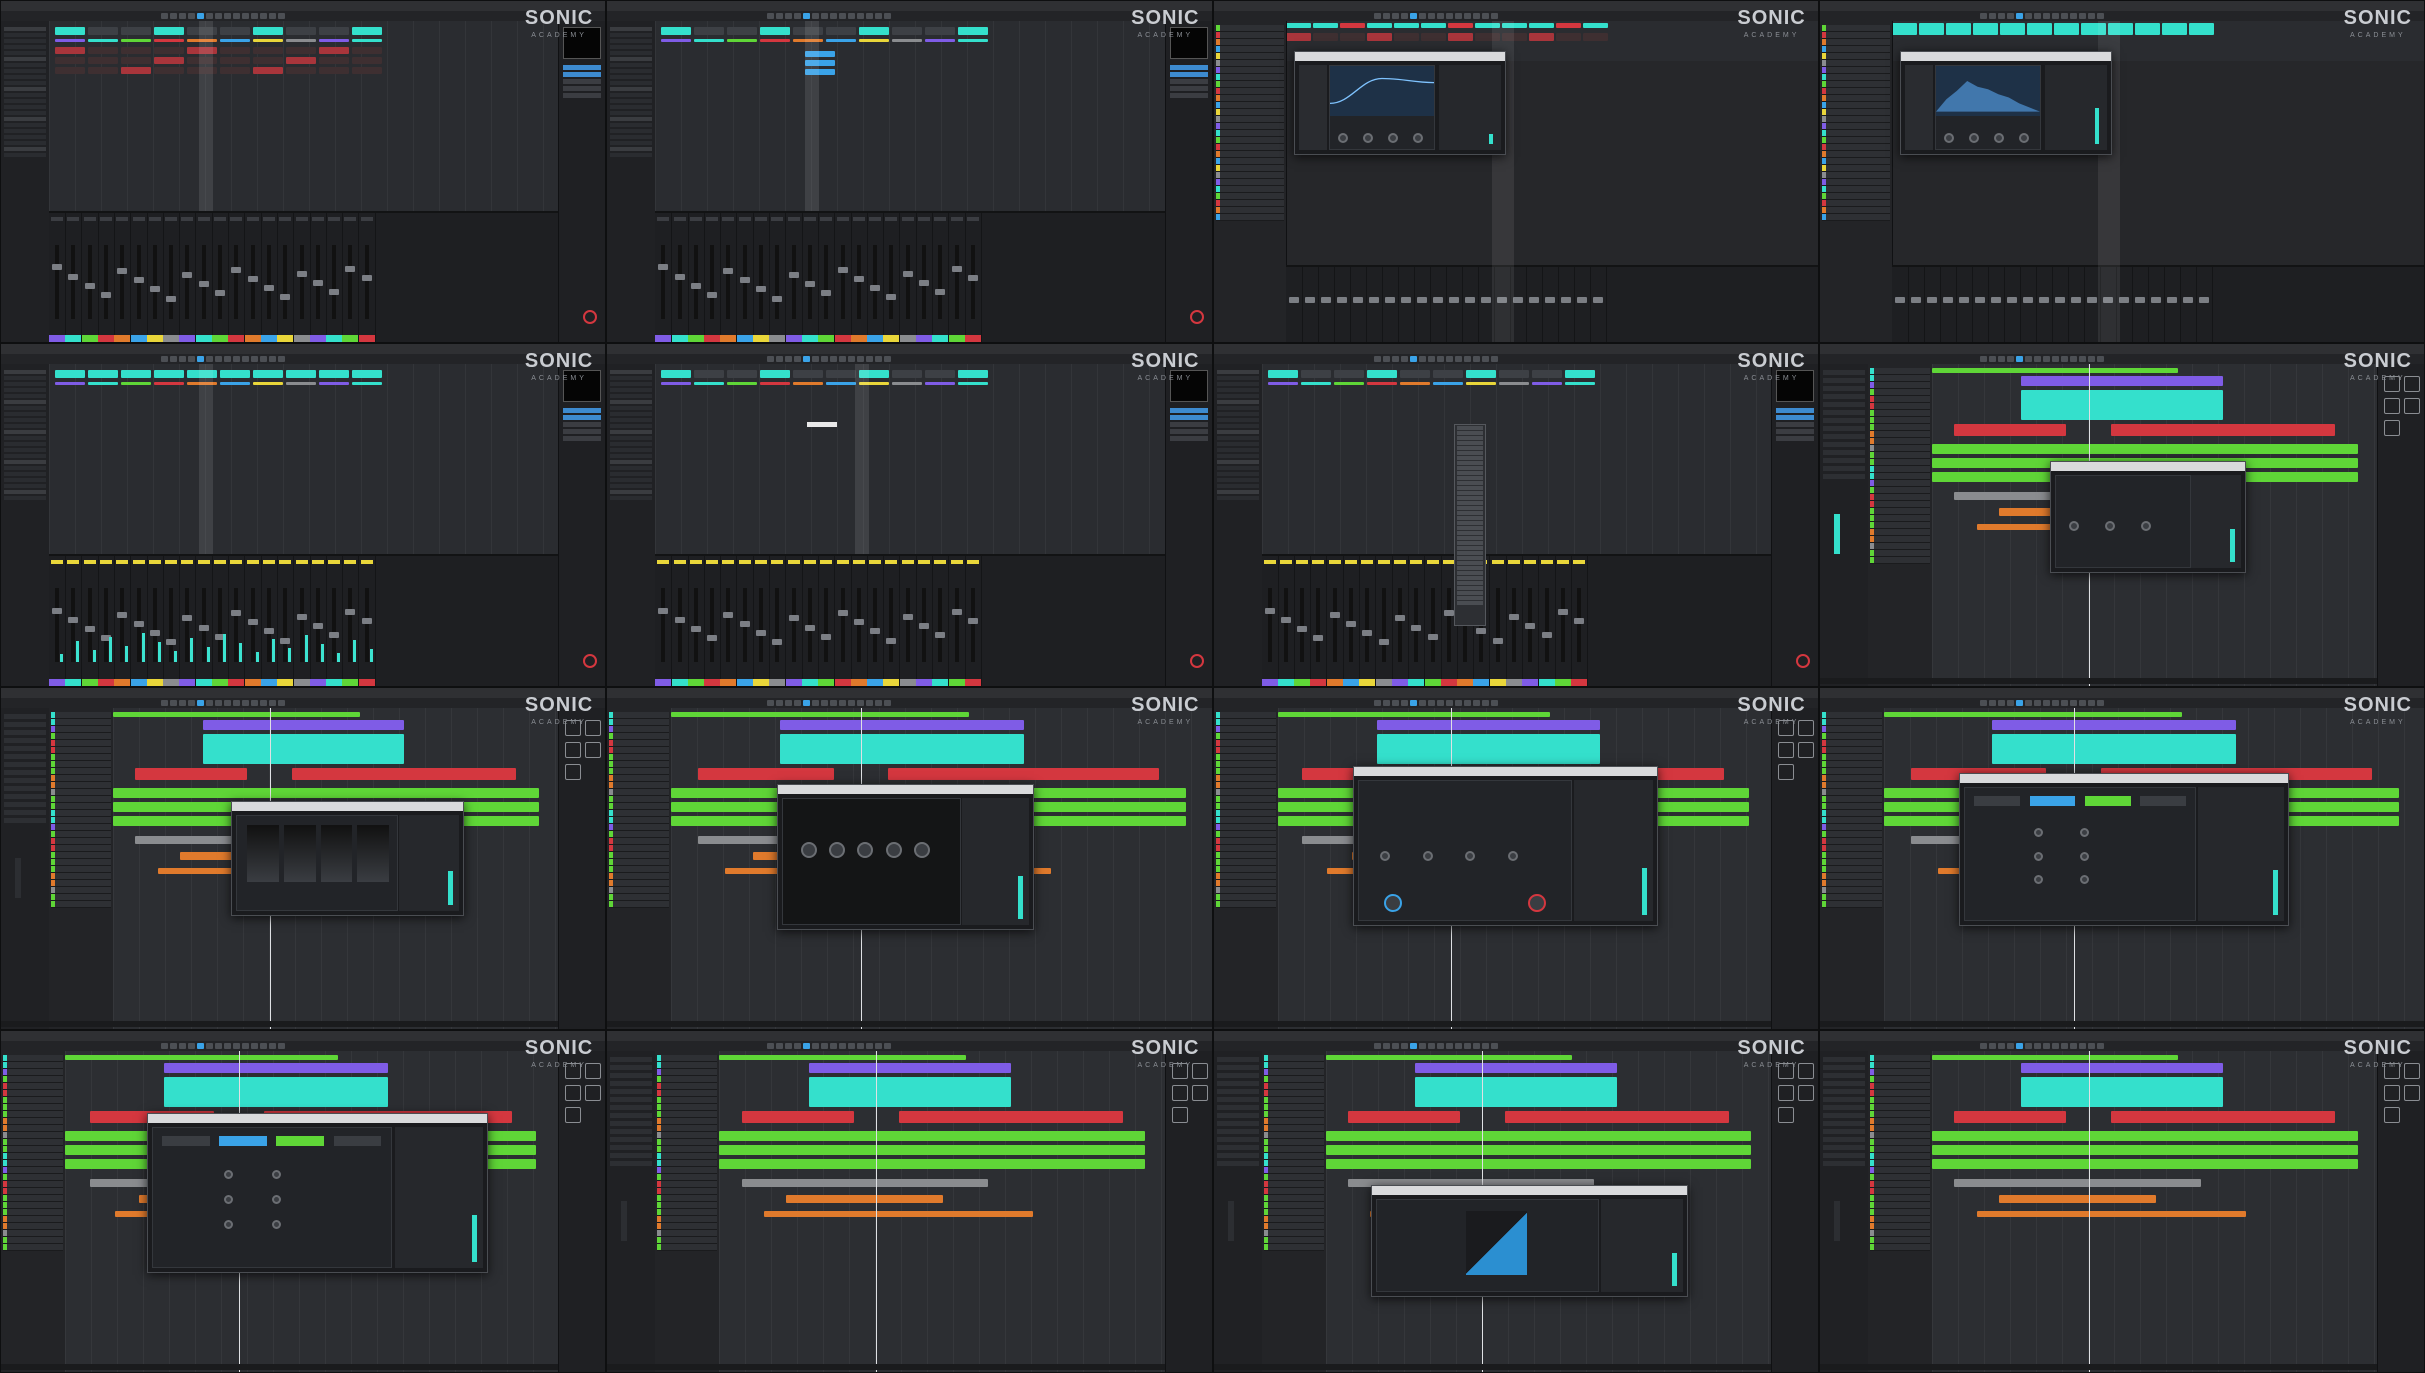 The image size is (2425, 1373). I want to click on zone-button, so click(1794, 411).